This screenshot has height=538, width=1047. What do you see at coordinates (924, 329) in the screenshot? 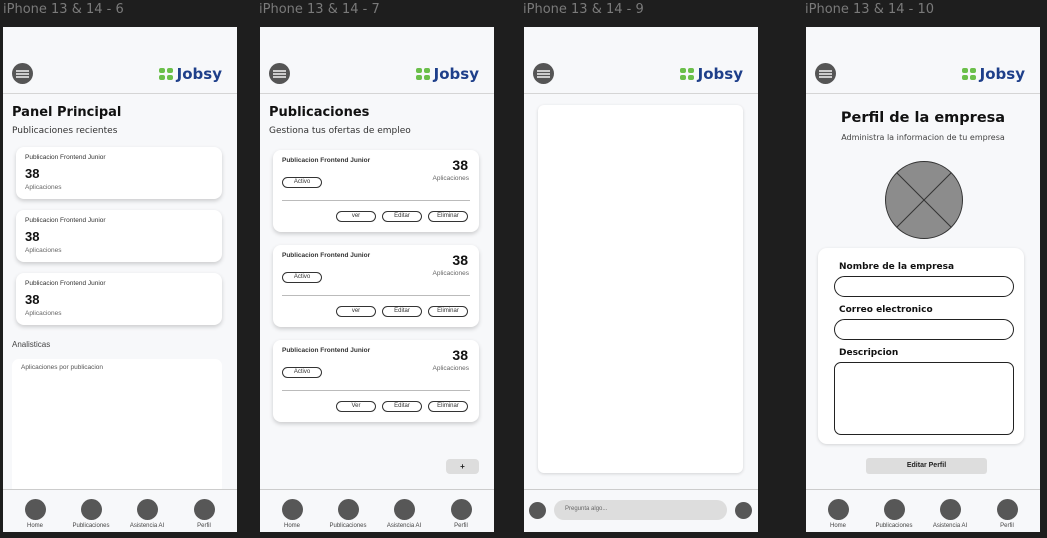
I see `email-field` at bounding box center [924, 329].